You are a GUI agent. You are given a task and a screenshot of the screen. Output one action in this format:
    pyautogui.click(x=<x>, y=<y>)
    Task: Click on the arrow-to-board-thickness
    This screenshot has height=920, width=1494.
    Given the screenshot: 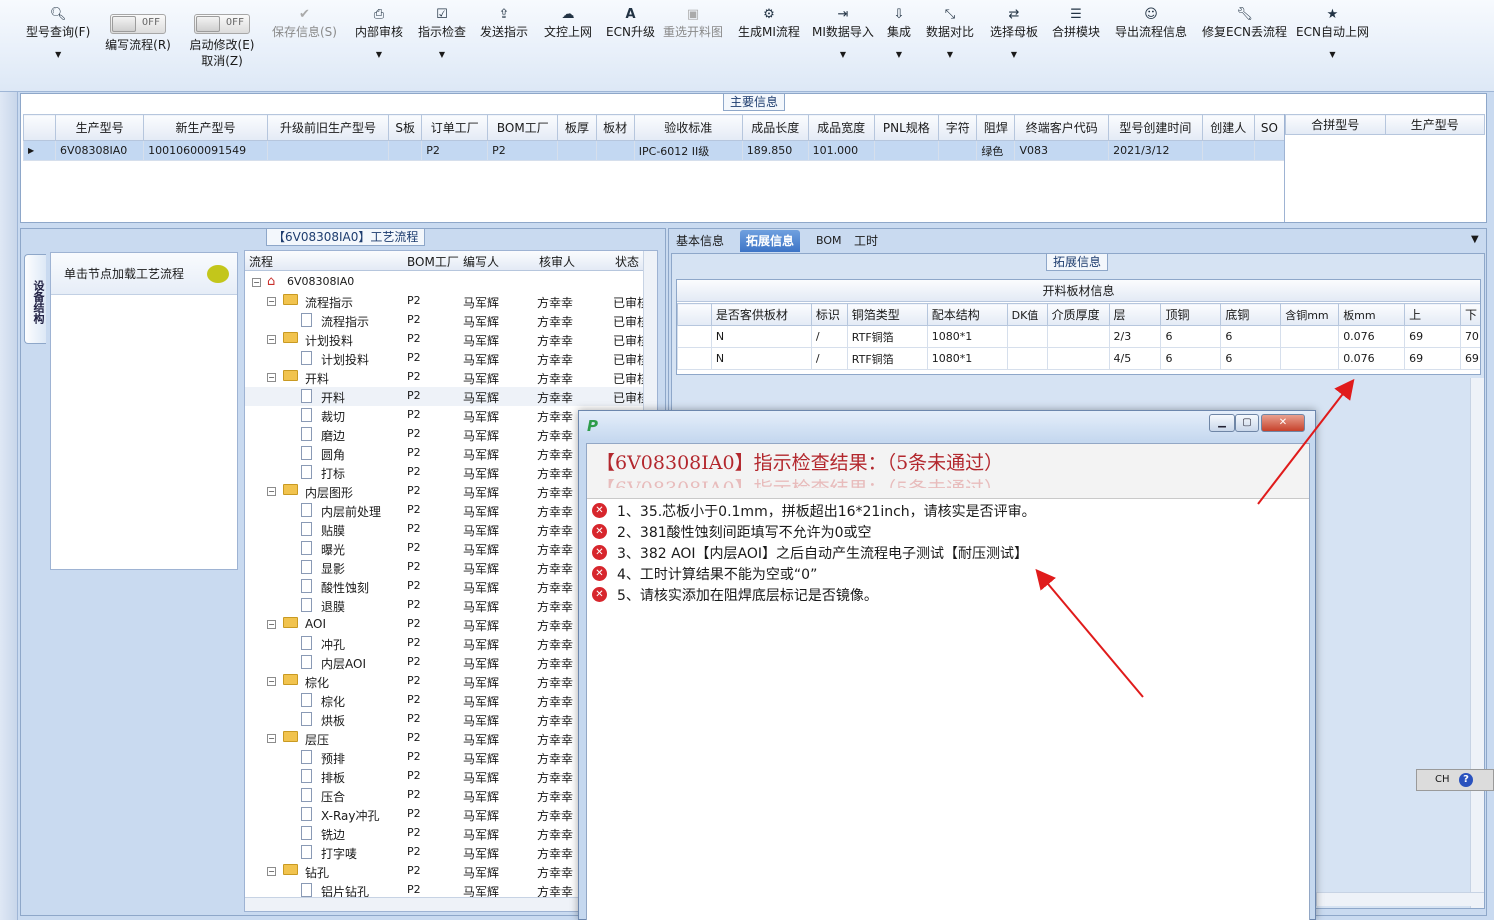 What is the action you would take?
    pyautogui.click(x=1306, y=441)
    